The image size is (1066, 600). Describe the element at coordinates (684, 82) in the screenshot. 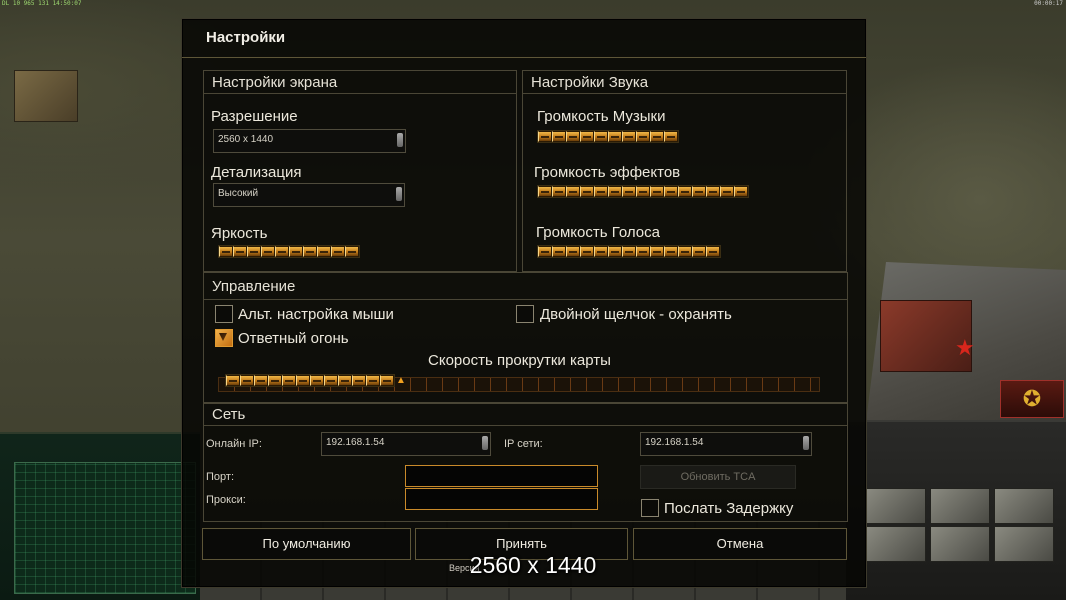

I see `sound-settings-header: Настройки Звука` at that location.